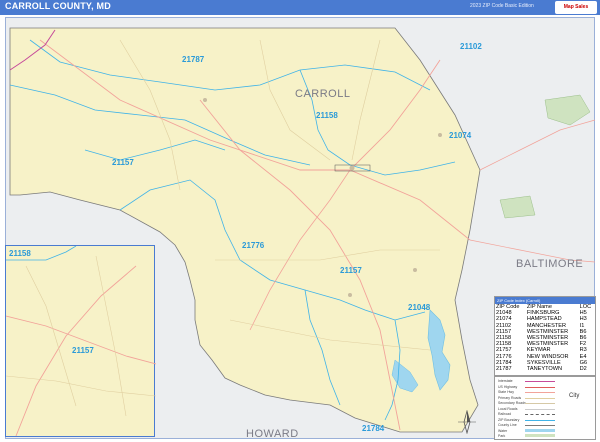  Describe the element at coordinates (323, 94) in the screenshot. I see `county-name-label: CARROLL` at that location.